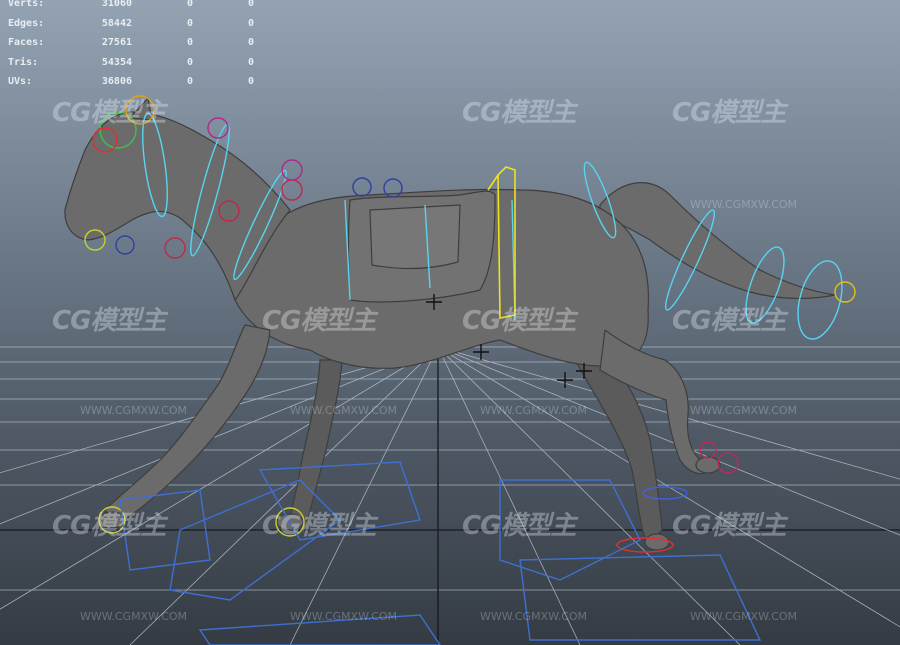  I want to click on hud-row-verts: Verts: 31060 0 0, so click(131, 7).